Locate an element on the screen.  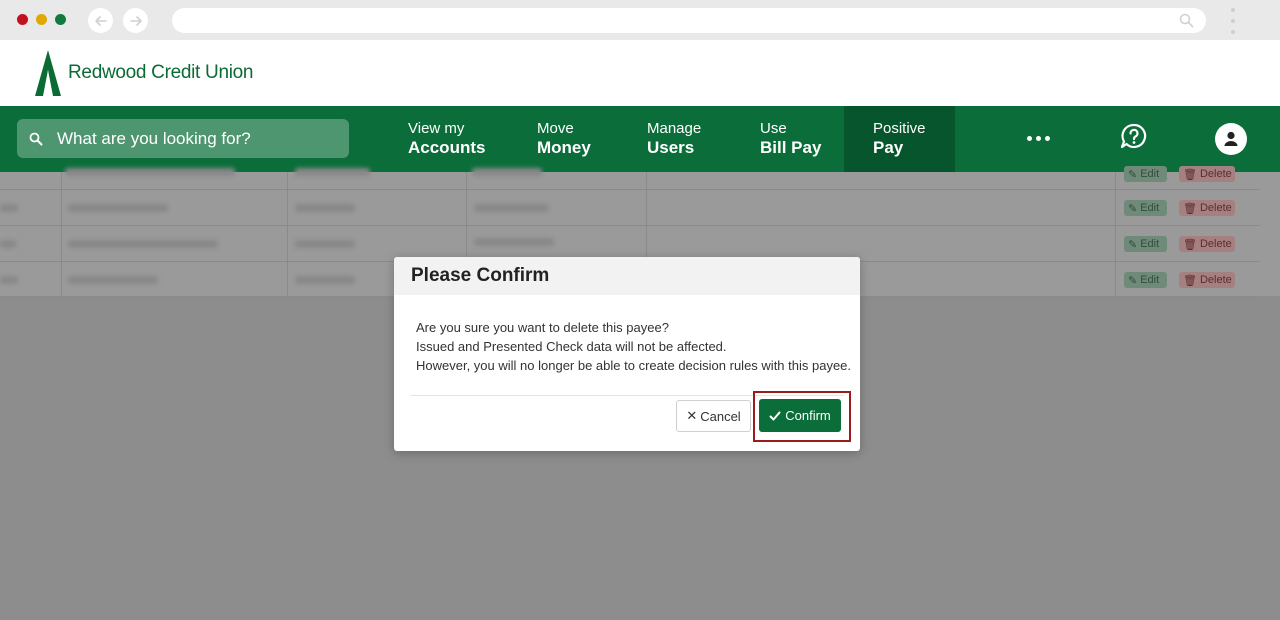
user-avatar-icon is located at coordinates (1231, 139).